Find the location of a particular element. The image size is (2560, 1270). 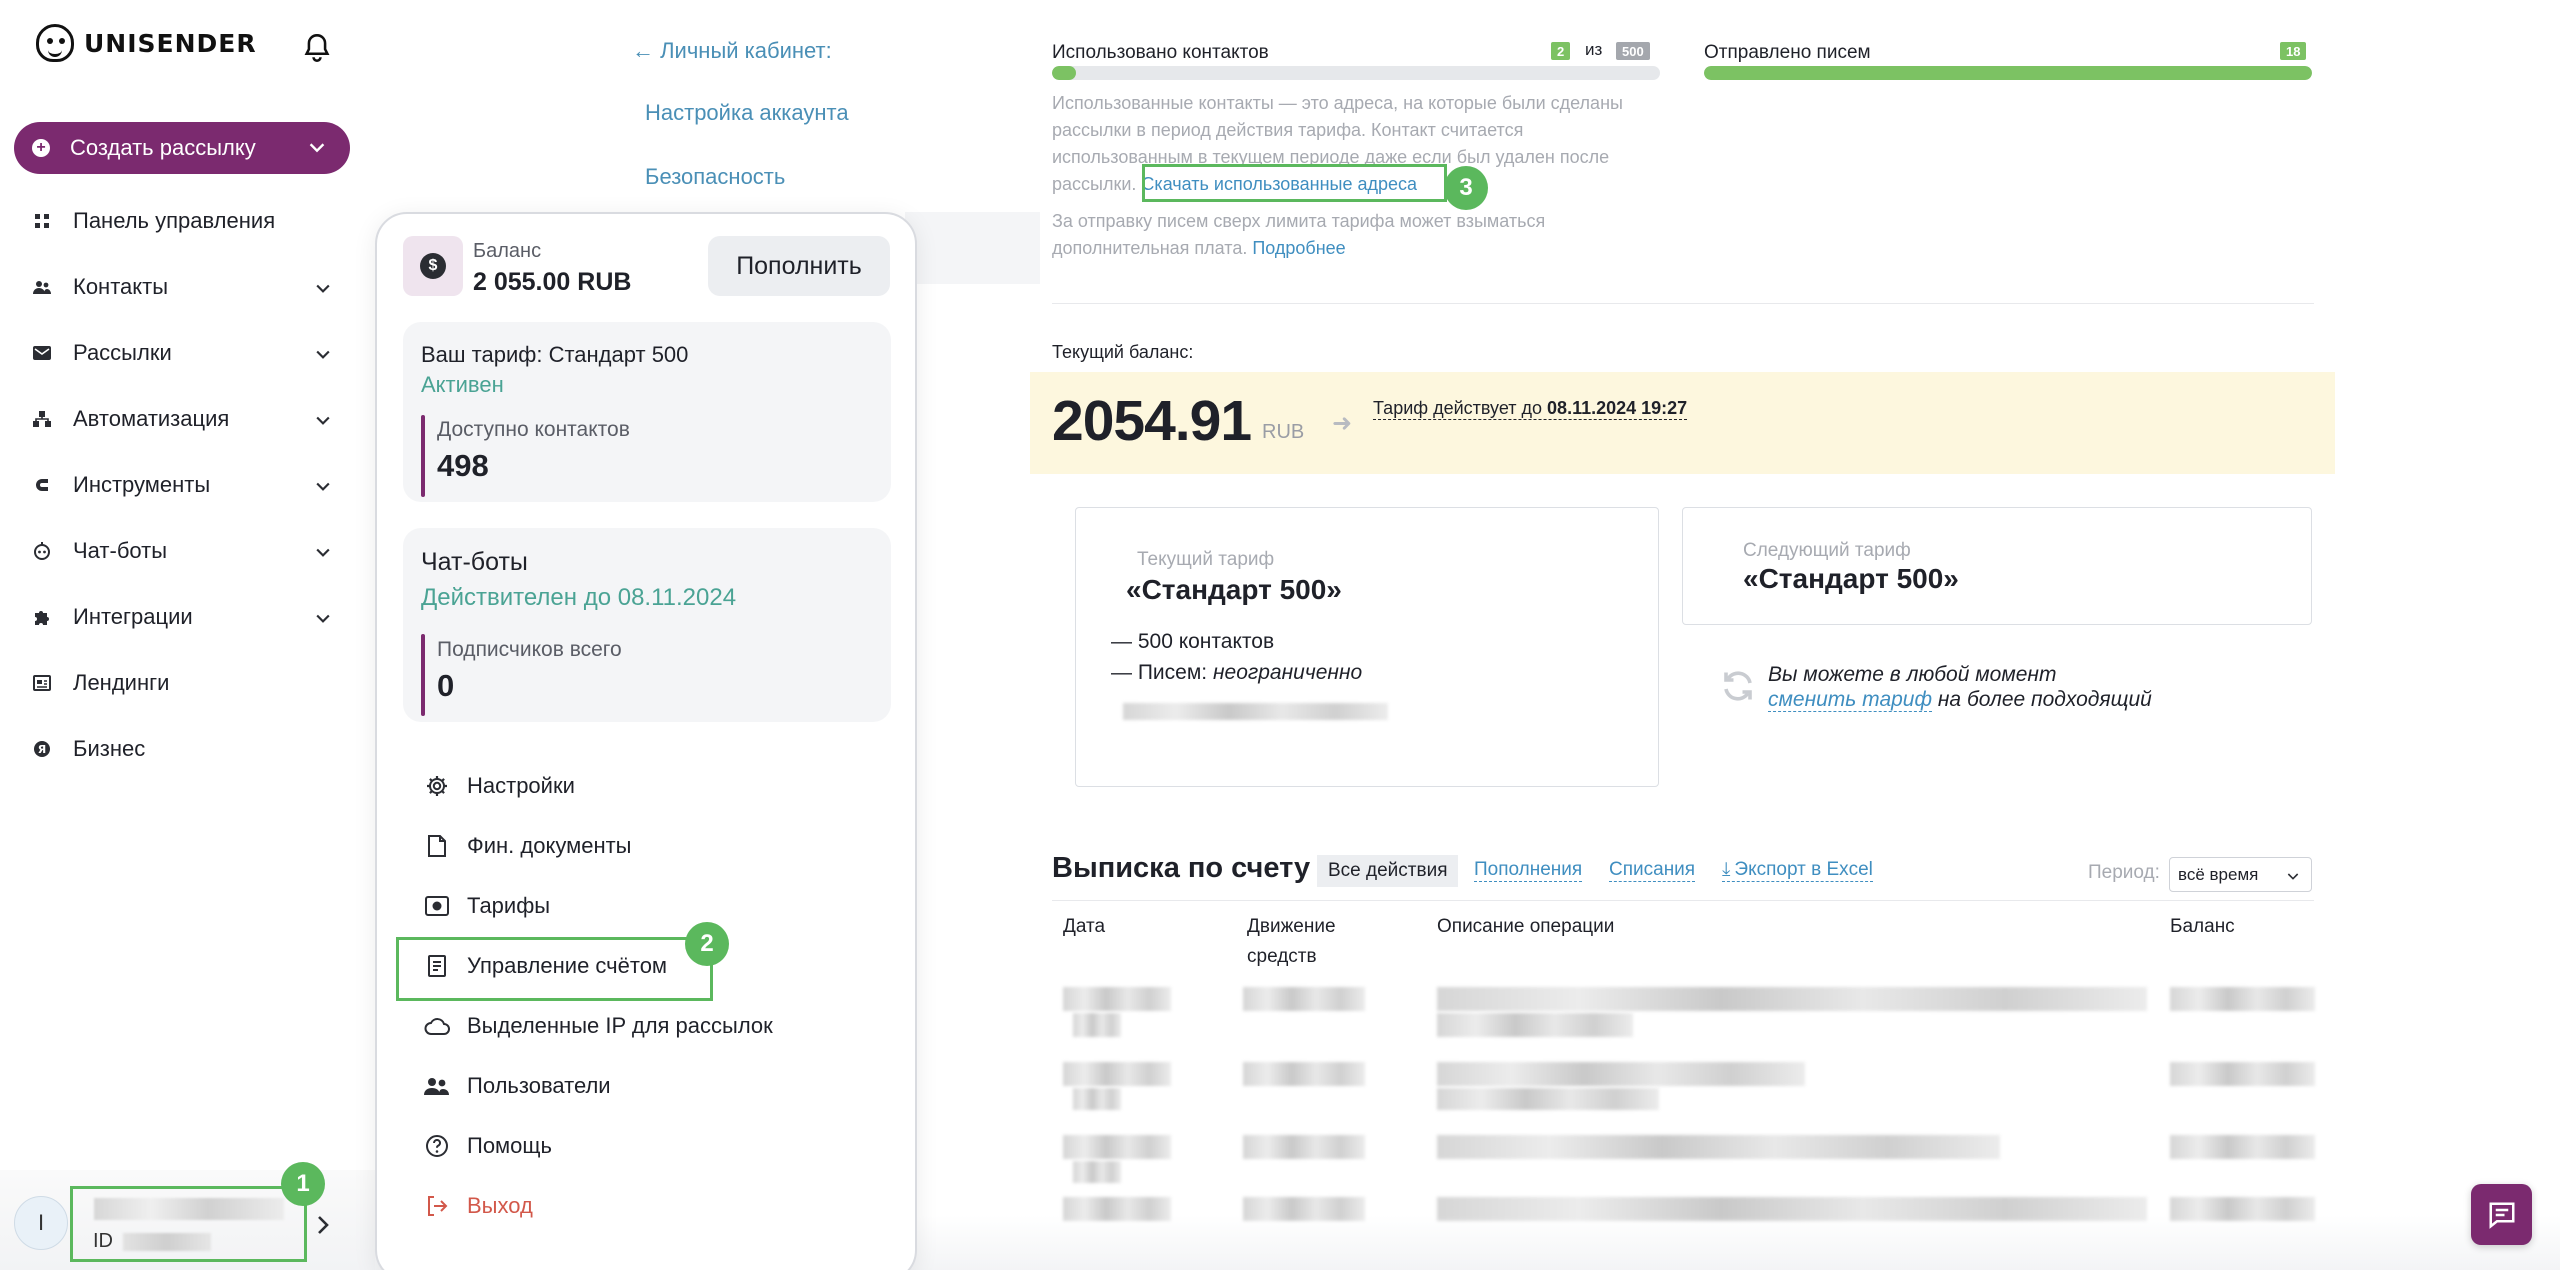

business-icon: Я is located at coordinates (42, 749).